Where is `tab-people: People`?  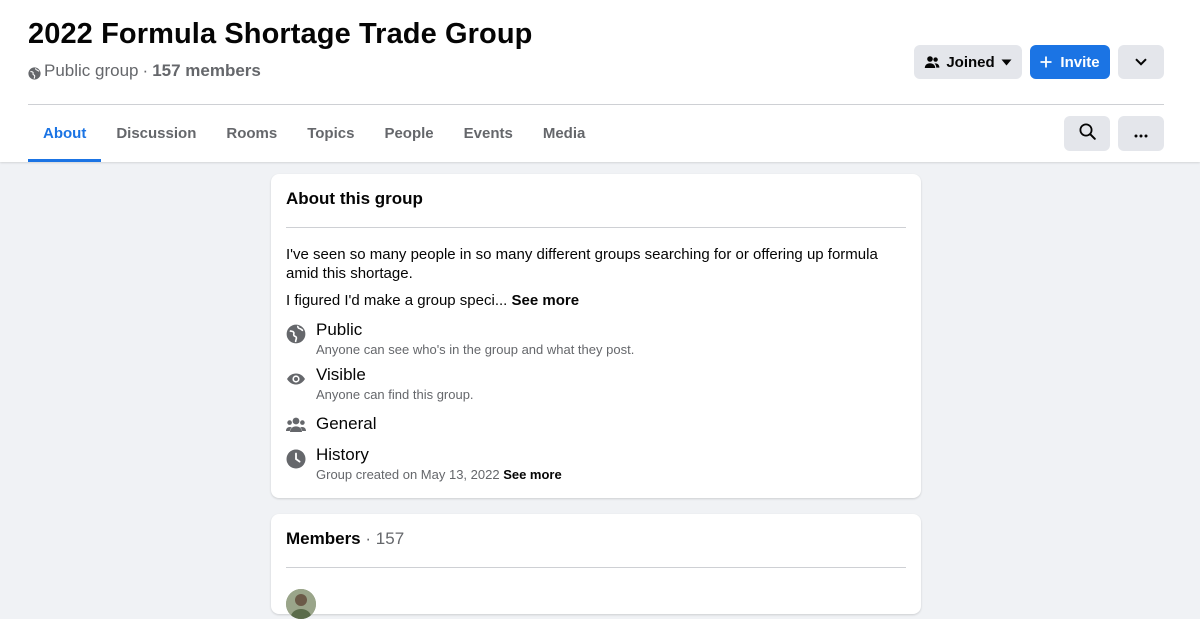
tab-people: People is located at coordinates (408, 133).